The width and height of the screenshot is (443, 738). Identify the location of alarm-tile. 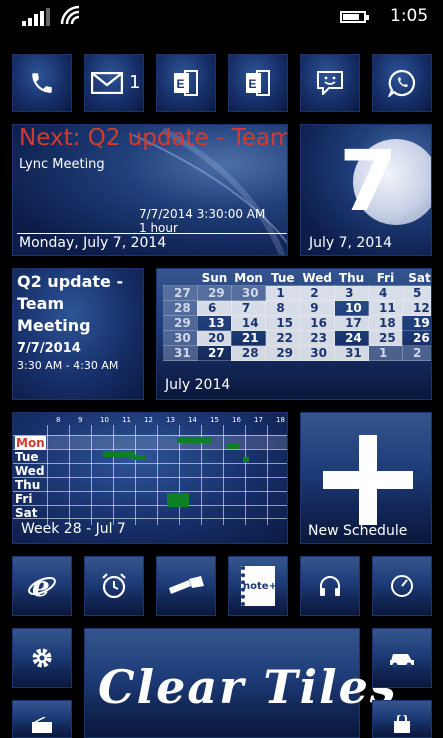
(114, 586).